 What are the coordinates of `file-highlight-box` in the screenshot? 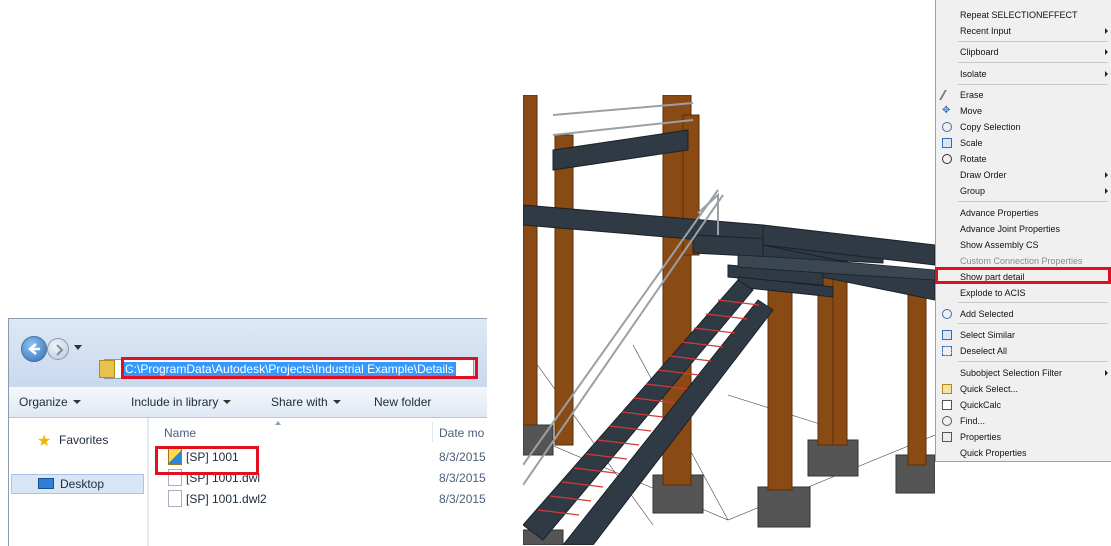 It's located at (207, 460).